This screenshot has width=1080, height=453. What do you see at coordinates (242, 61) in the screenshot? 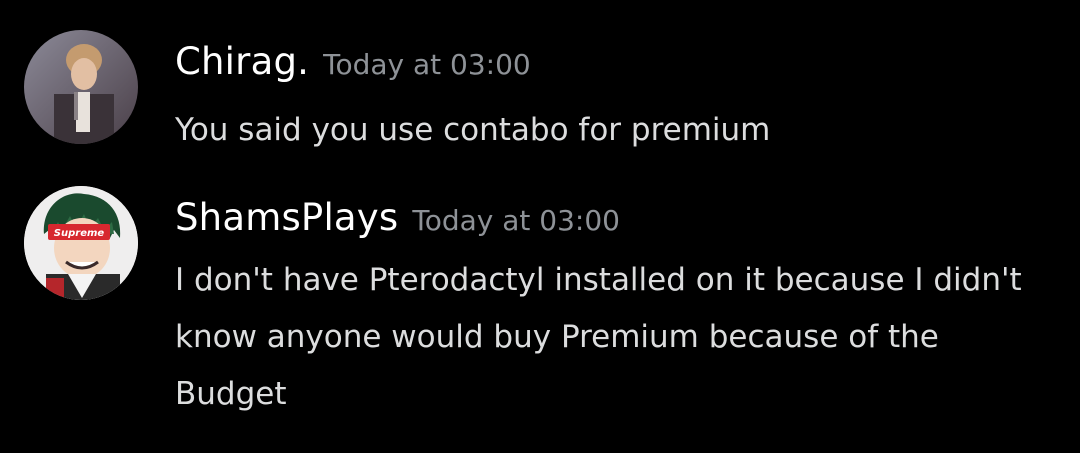
I see `username: Chirag.` at bounding box center [242, 61].